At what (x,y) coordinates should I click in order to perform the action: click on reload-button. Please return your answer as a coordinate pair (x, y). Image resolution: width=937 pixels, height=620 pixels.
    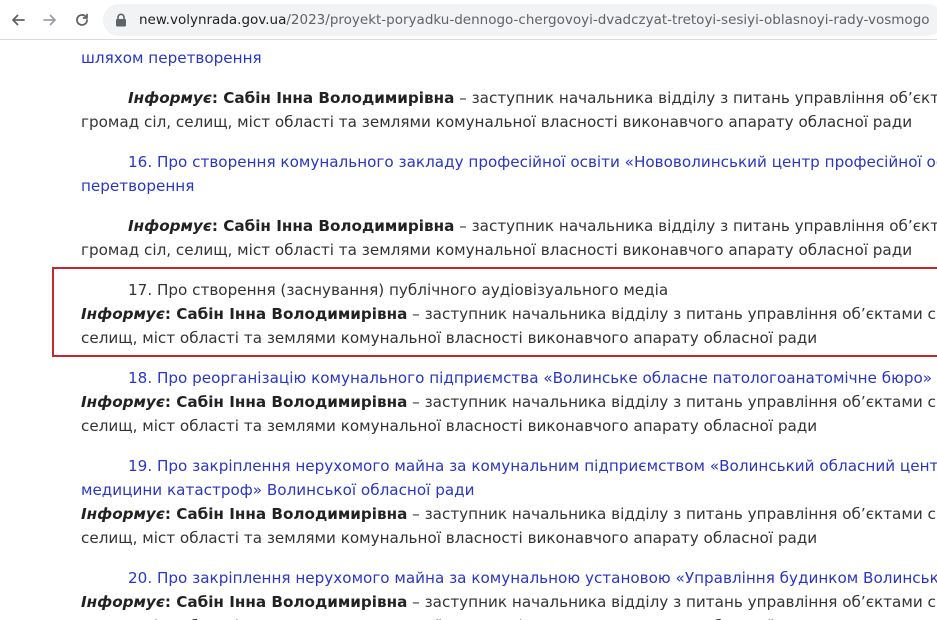
    Looking at the image, I should click on (82, 20).